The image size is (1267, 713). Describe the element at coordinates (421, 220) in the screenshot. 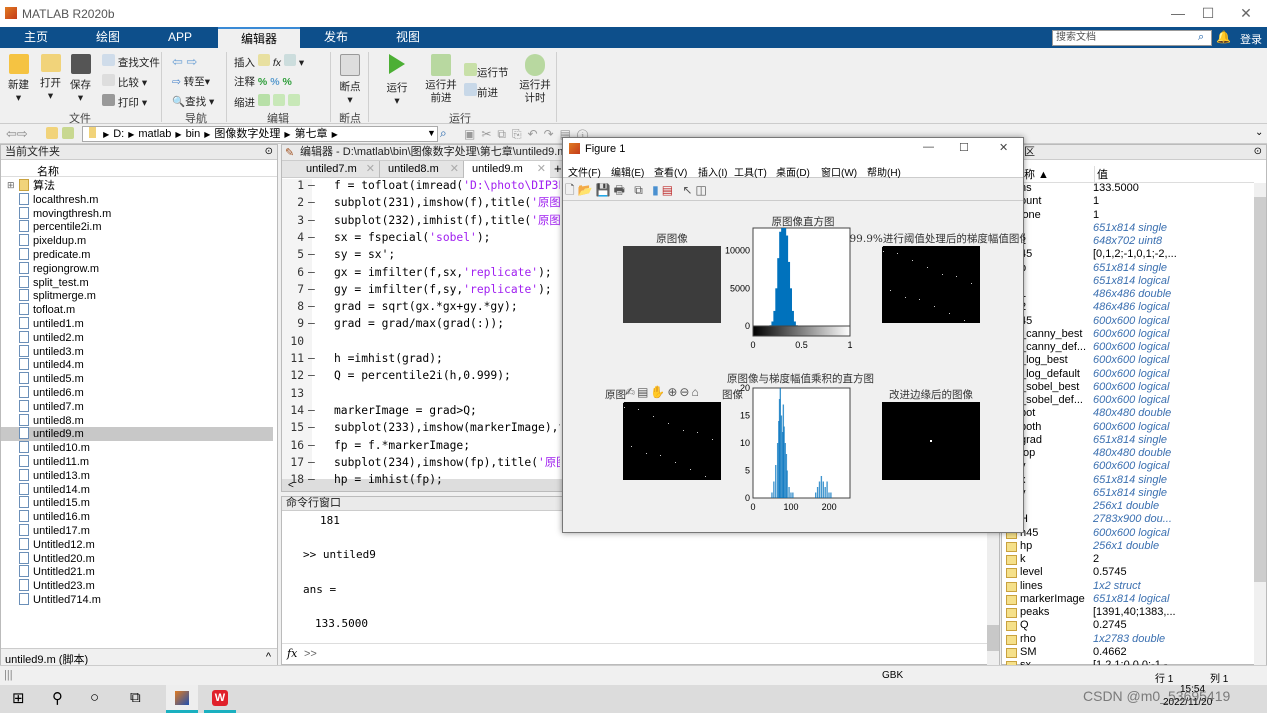

I see `code-line: 3— subplot(232),imhist(f),title('原图像直` at that location.